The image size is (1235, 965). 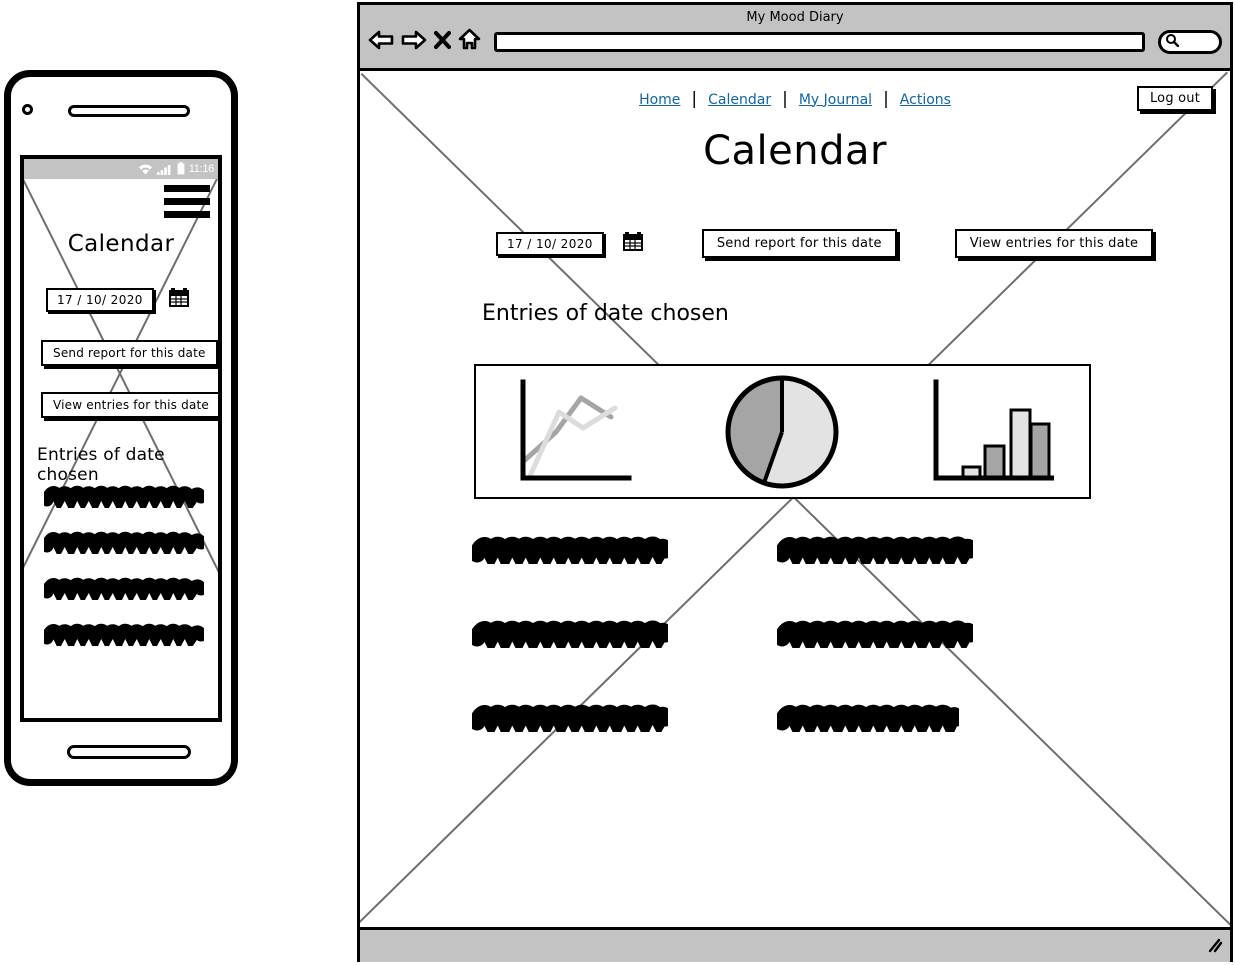 What do you see at coordinates (414, 42) in the screenshot?
I see `forward-arrow-icon` at bounding box center [414, 42].